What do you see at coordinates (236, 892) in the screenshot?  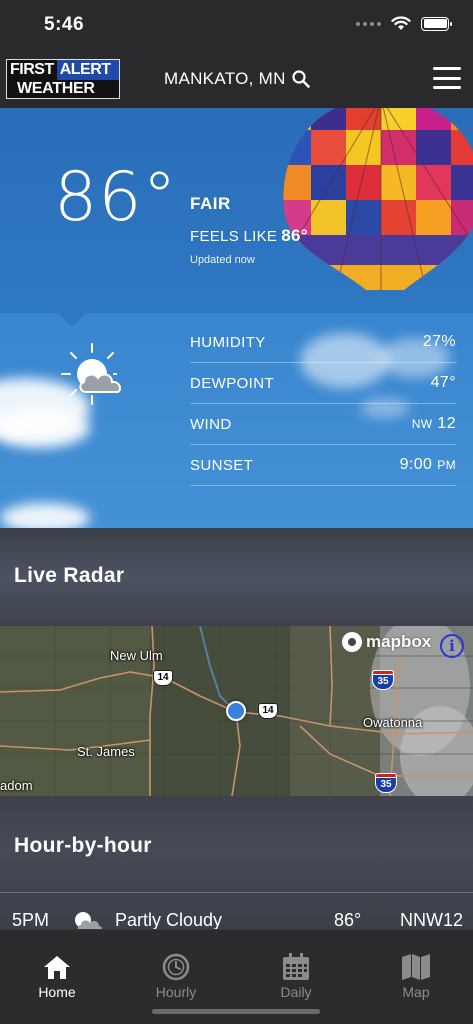 I see `divider` at bounding box center [236, 892].